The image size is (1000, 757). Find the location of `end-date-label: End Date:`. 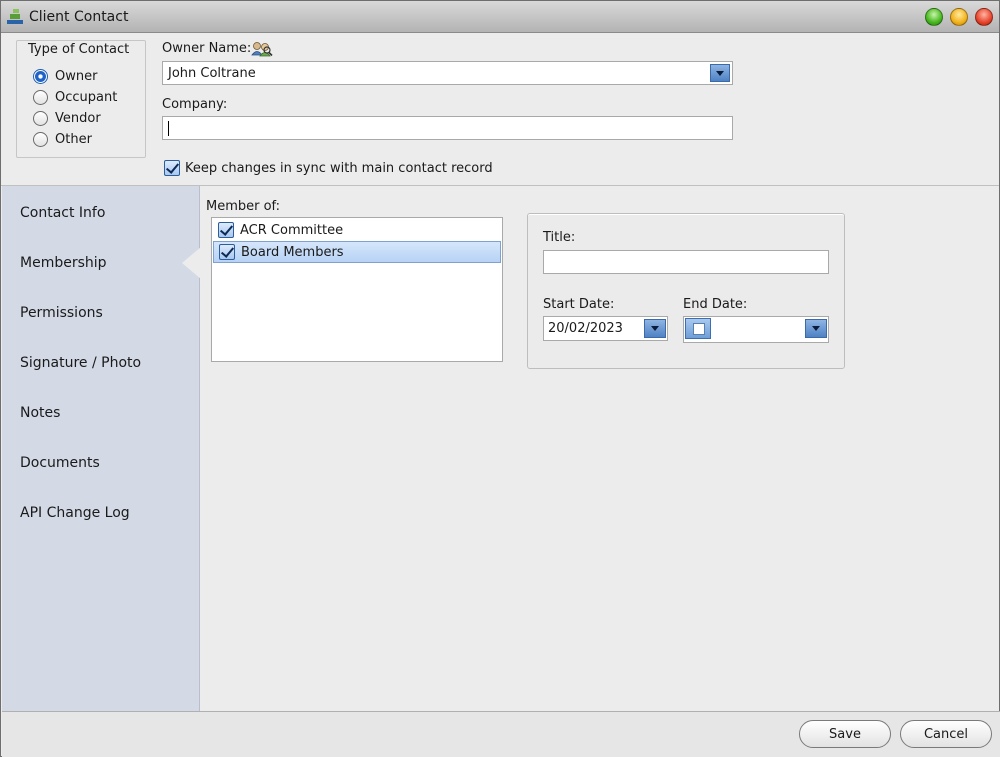

end-date-label: End Date: is located at coordinates (715, 304).